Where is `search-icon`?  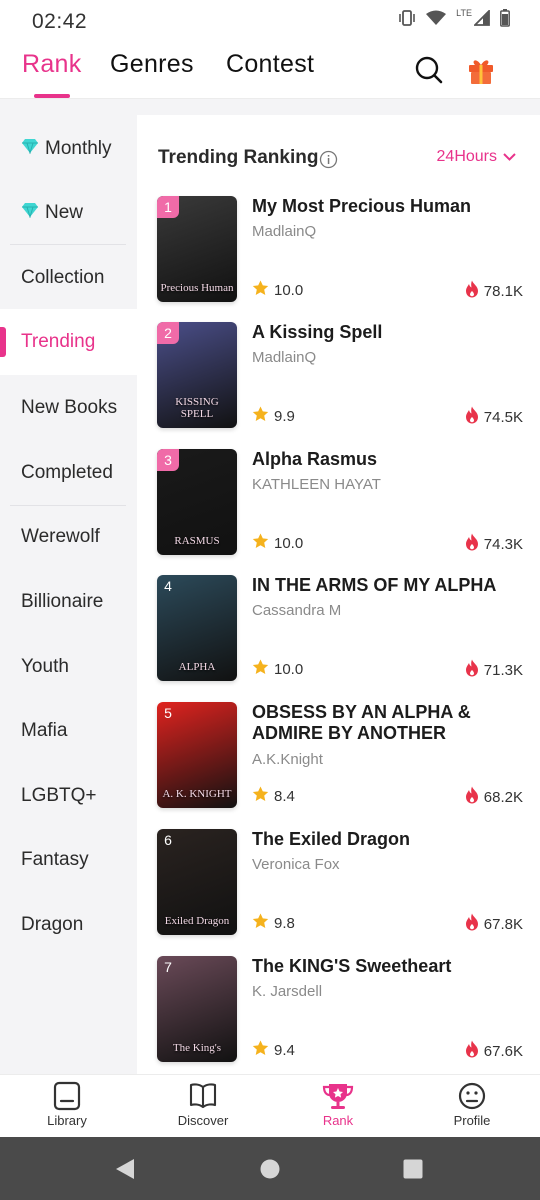
search-icon is located at coordinates (429, 70).